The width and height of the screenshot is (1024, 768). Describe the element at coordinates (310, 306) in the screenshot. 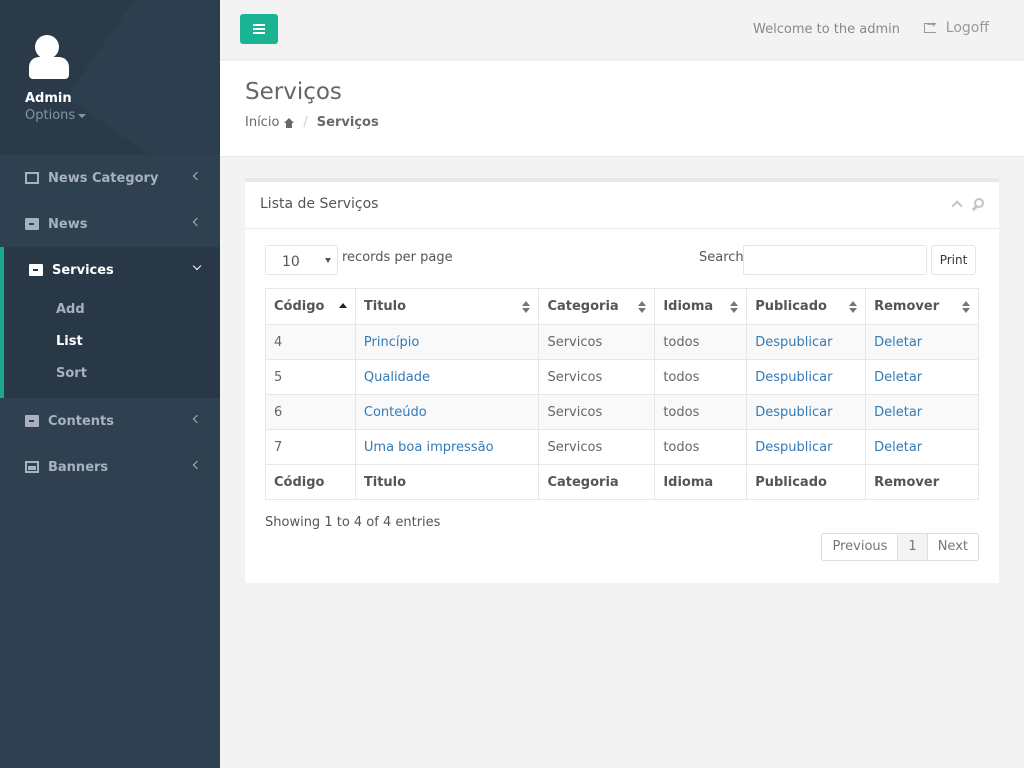

I see `column-header-codigo: Código` at that location.